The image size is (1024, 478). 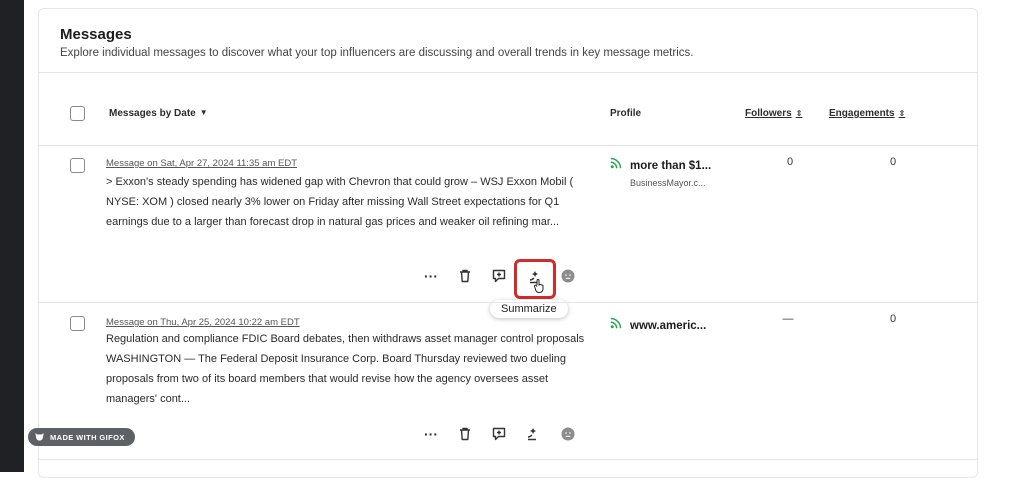 What do you see at coordinates (39, 437) in the screenshot?
I see `gifox-icon` at bounding box center [39, 437].